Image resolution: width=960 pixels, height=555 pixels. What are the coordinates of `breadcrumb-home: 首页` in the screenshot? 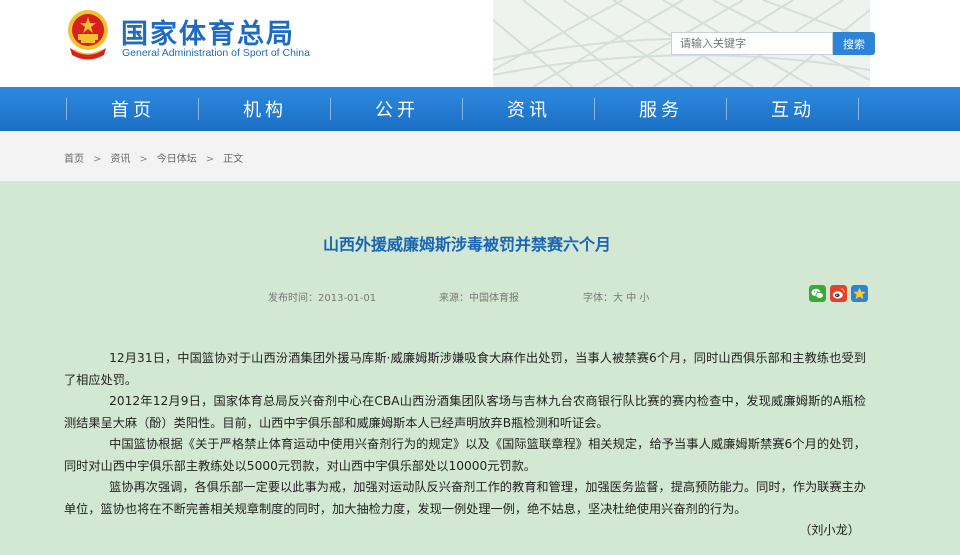 It's located at (74, 157).